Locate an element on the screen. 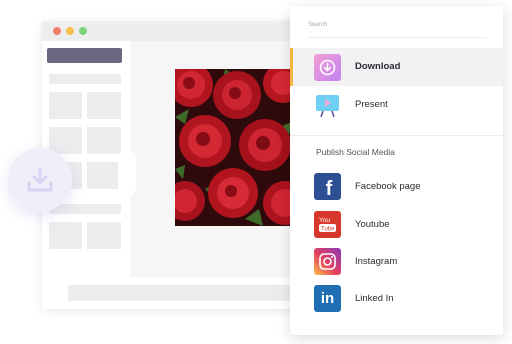 The width and height of the screenshot is (512, 344). roses-photo is located at coordinates (234, 147).